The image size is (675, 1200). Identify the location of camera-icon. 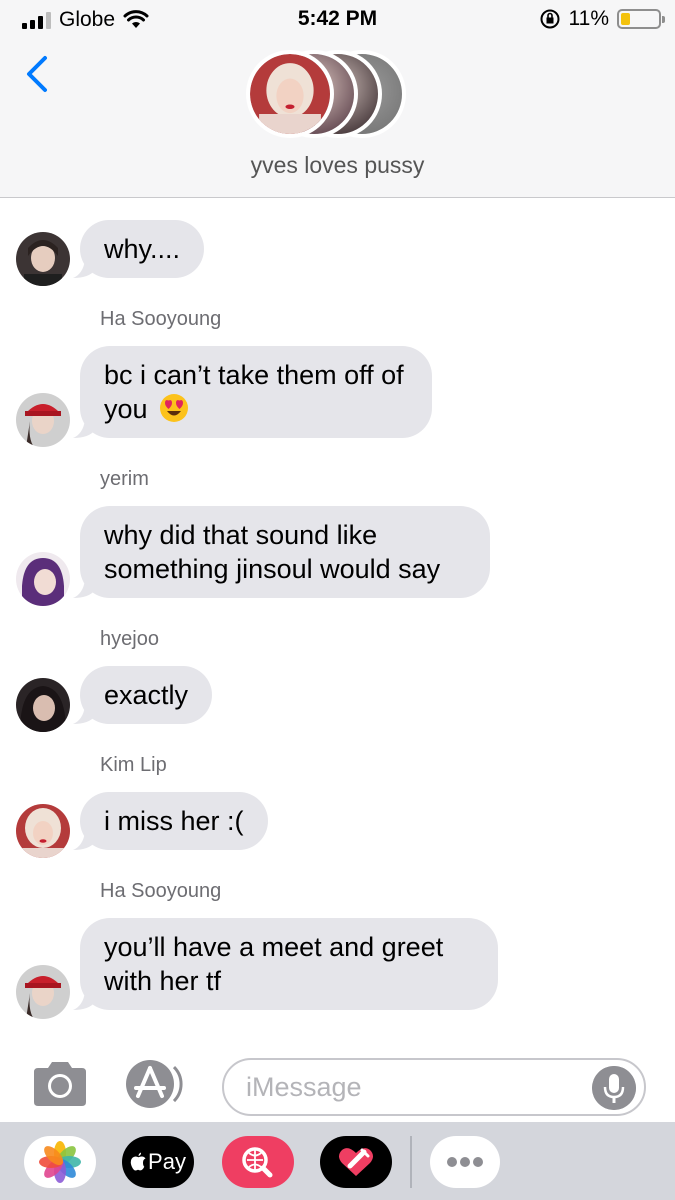
(60, 1084).